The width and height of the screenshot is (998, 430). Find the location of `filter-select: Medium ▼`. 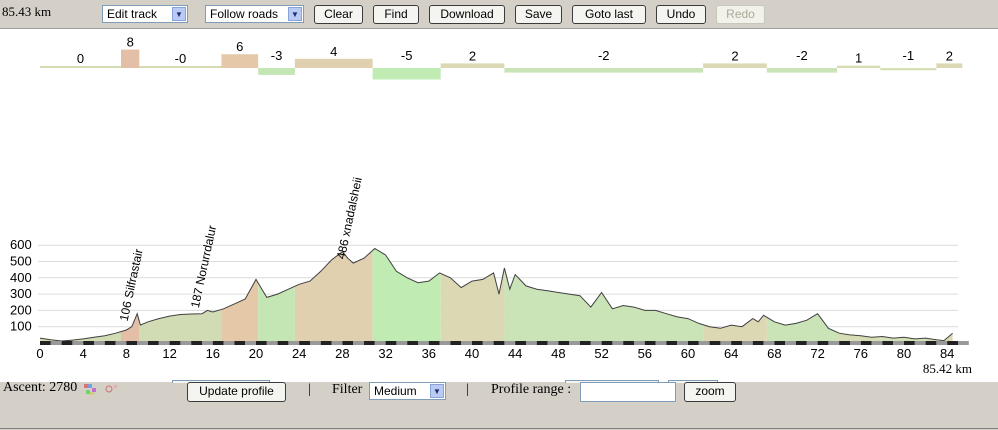

filter-select: Medium ▼ is located at coordinates (407, 391).